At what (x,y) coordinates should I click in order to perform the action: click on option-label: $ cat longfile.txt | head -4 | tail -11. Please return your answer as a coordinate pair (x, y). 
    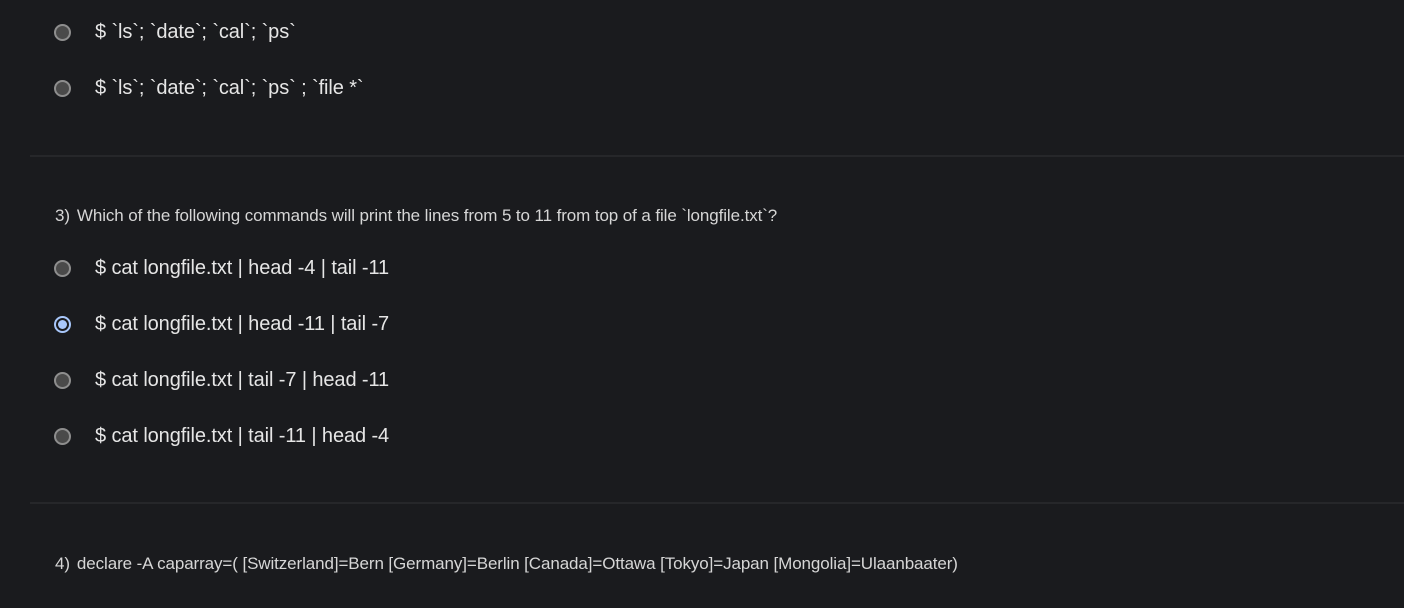
    Looking at the image, I should click on (242, 267).